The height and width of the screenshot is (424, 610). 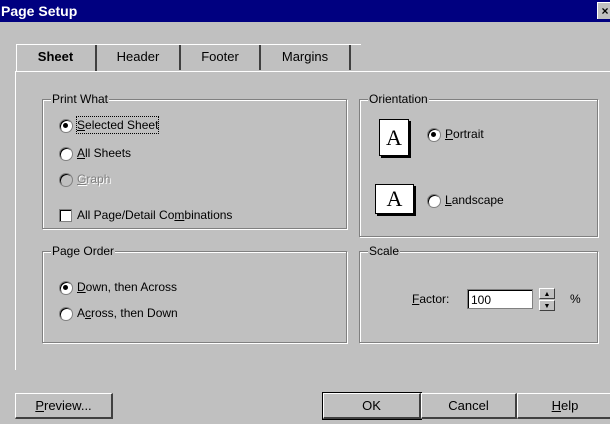 I want to click on tab-margins: Margins, so click(x=306, y=57).